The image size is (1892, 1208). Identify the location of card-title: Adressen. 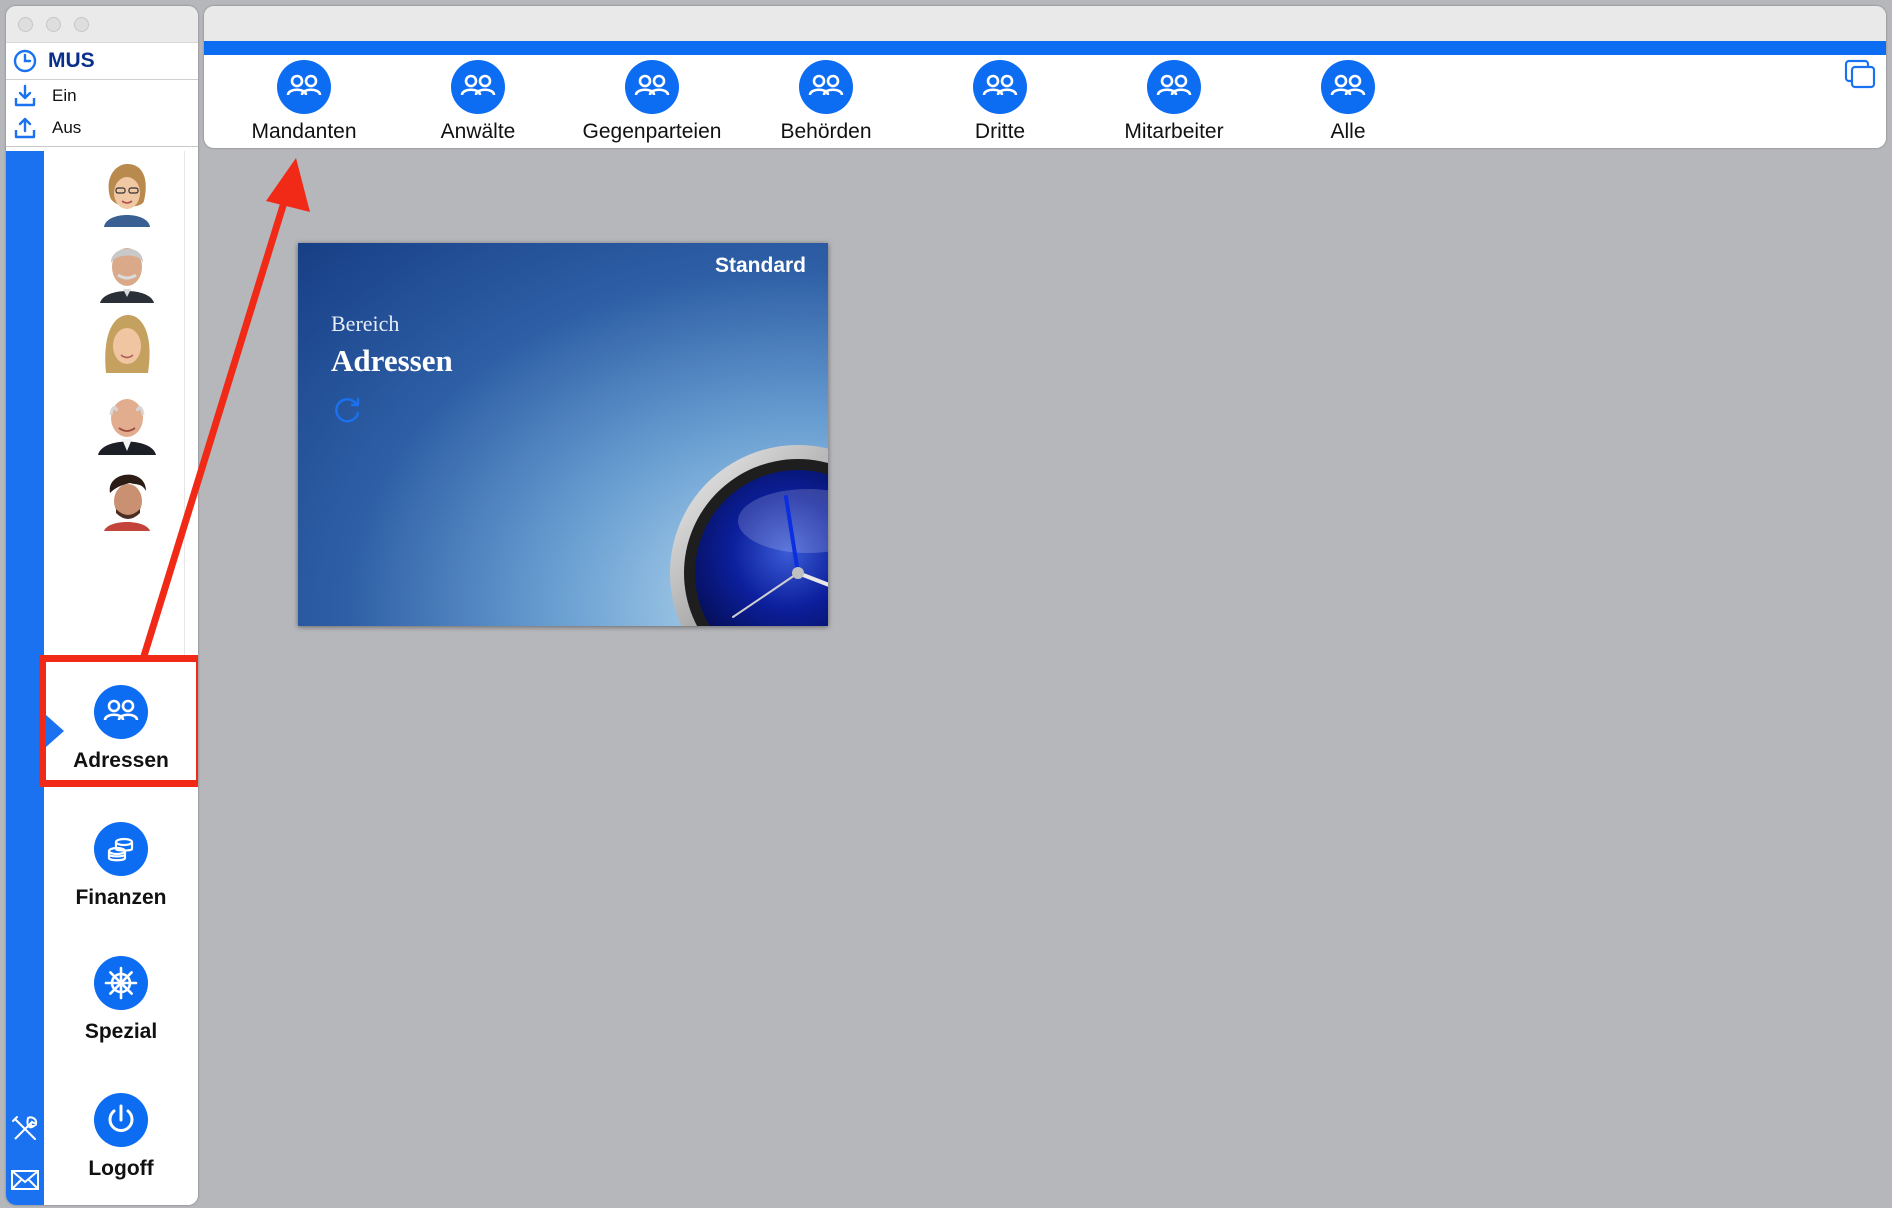
(392, 360).